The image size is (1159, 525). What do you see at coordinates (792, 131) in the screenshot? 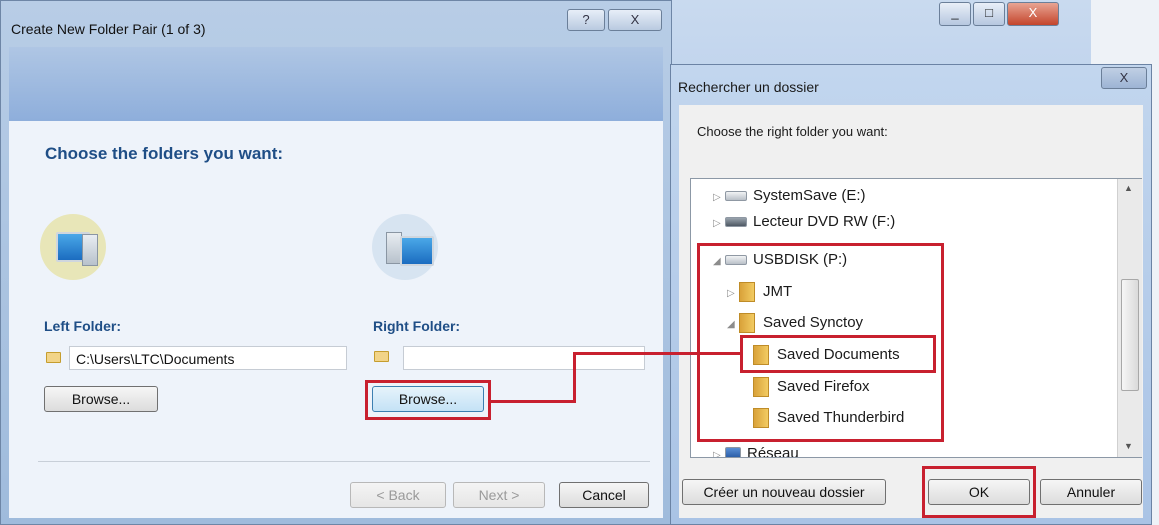
I see `browse-prompt: Choose the right folder you want:` at bounding box center [792, 131].